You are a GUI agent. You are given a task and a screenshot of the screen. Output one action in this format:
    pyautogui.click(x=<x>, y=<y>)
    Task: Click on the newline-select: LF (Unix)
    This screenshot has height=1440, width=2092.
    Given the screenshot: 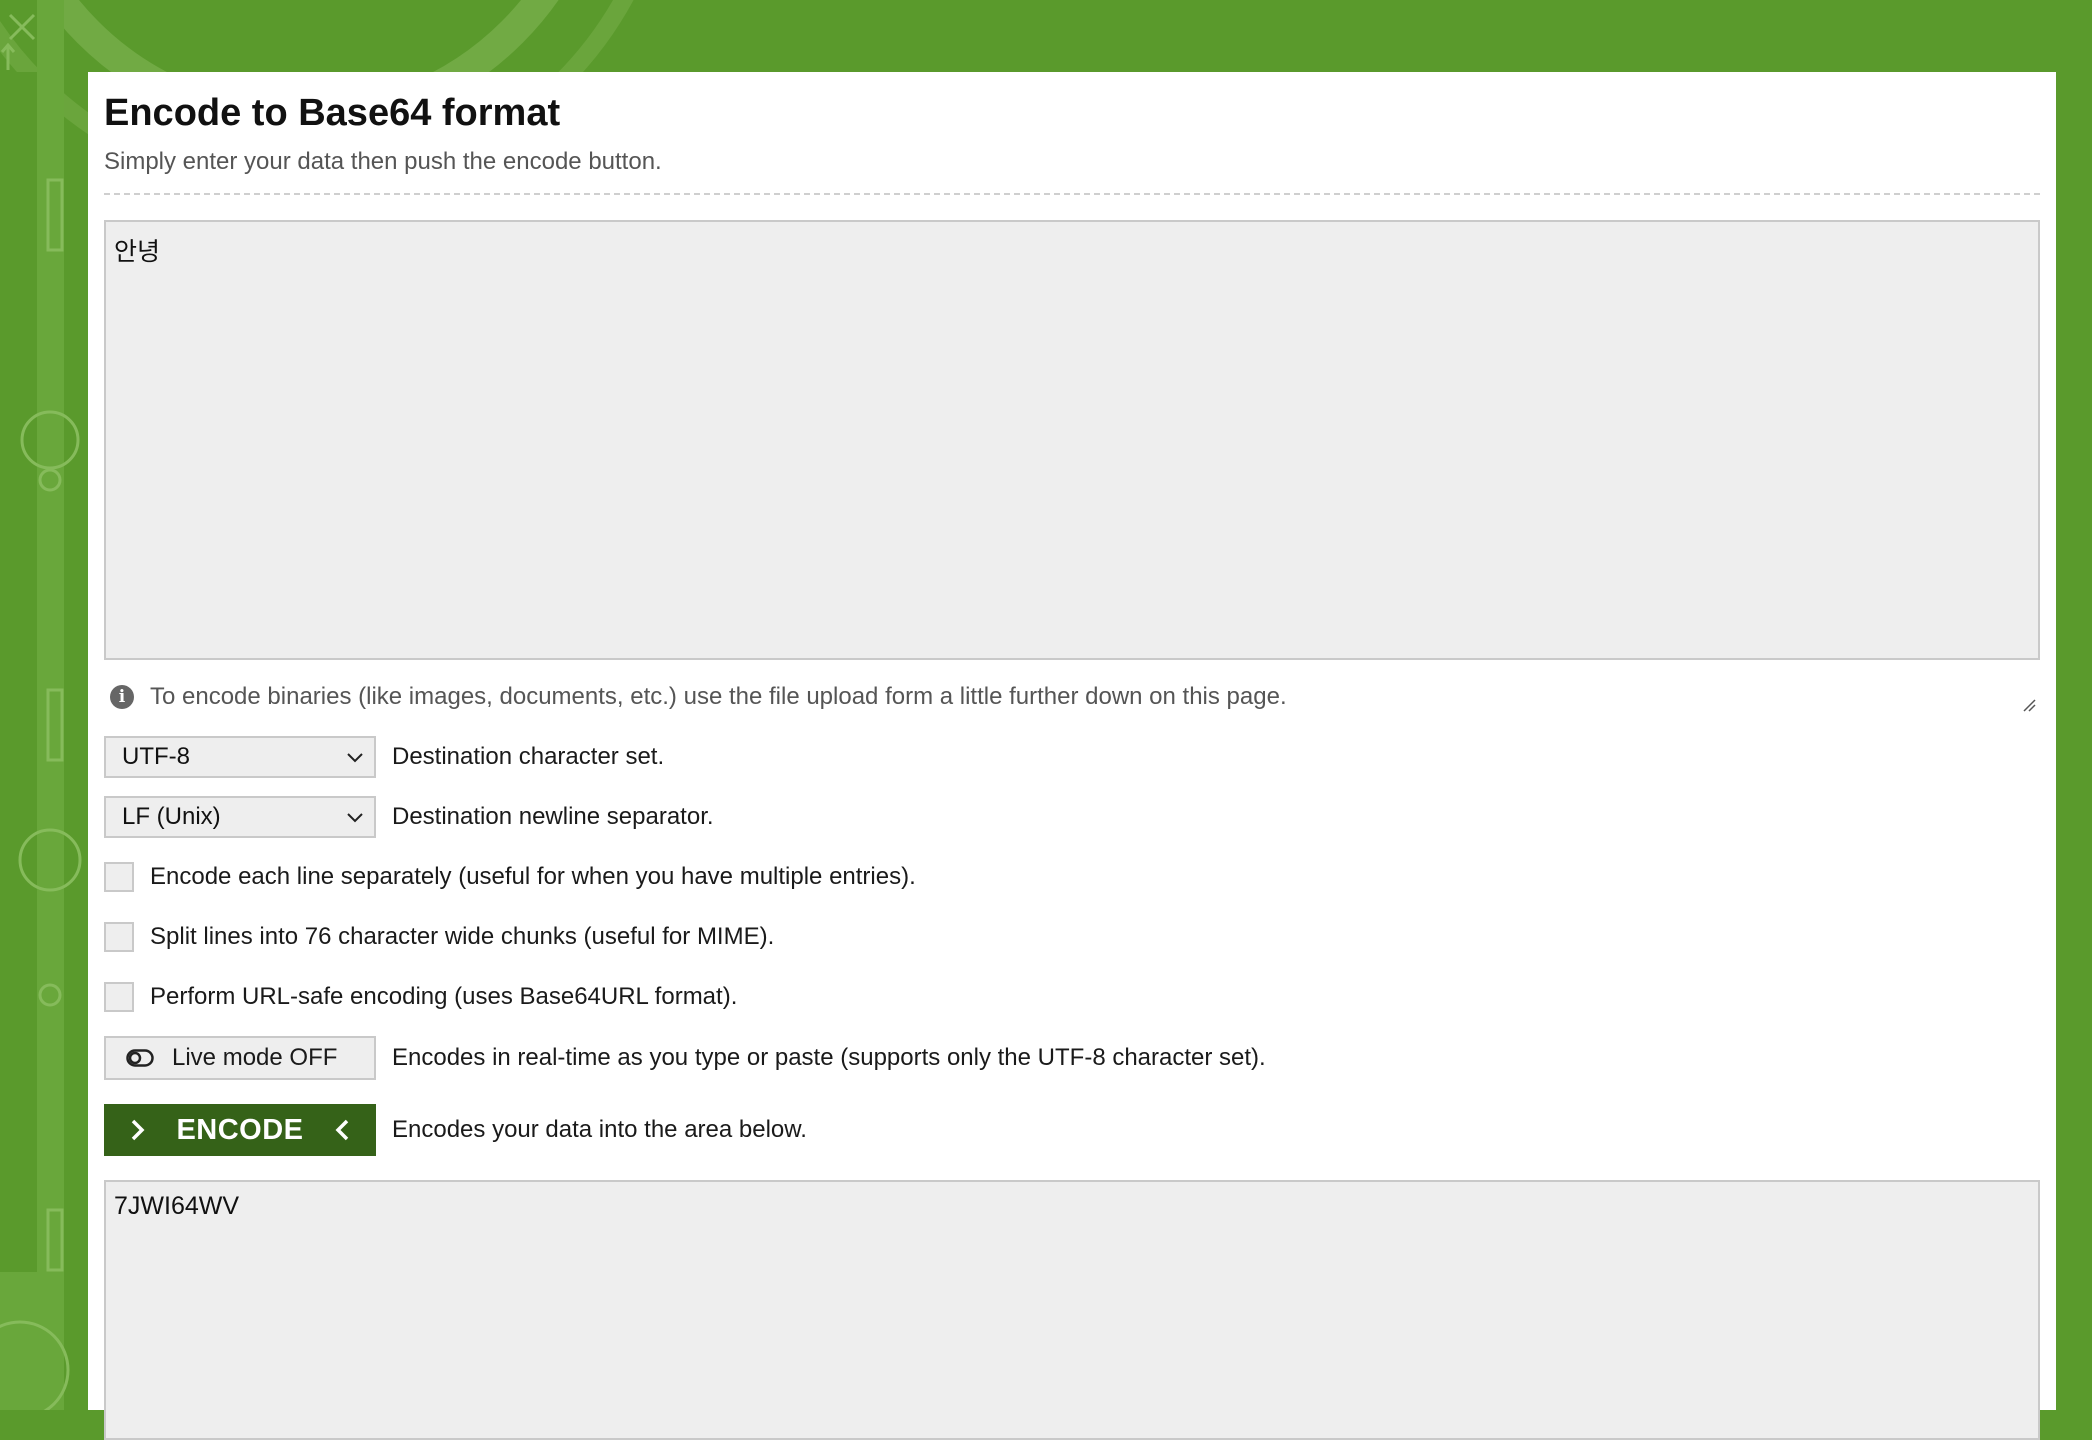 What is the action you would take?
    pyautogui.click(x=240, y=817)
    